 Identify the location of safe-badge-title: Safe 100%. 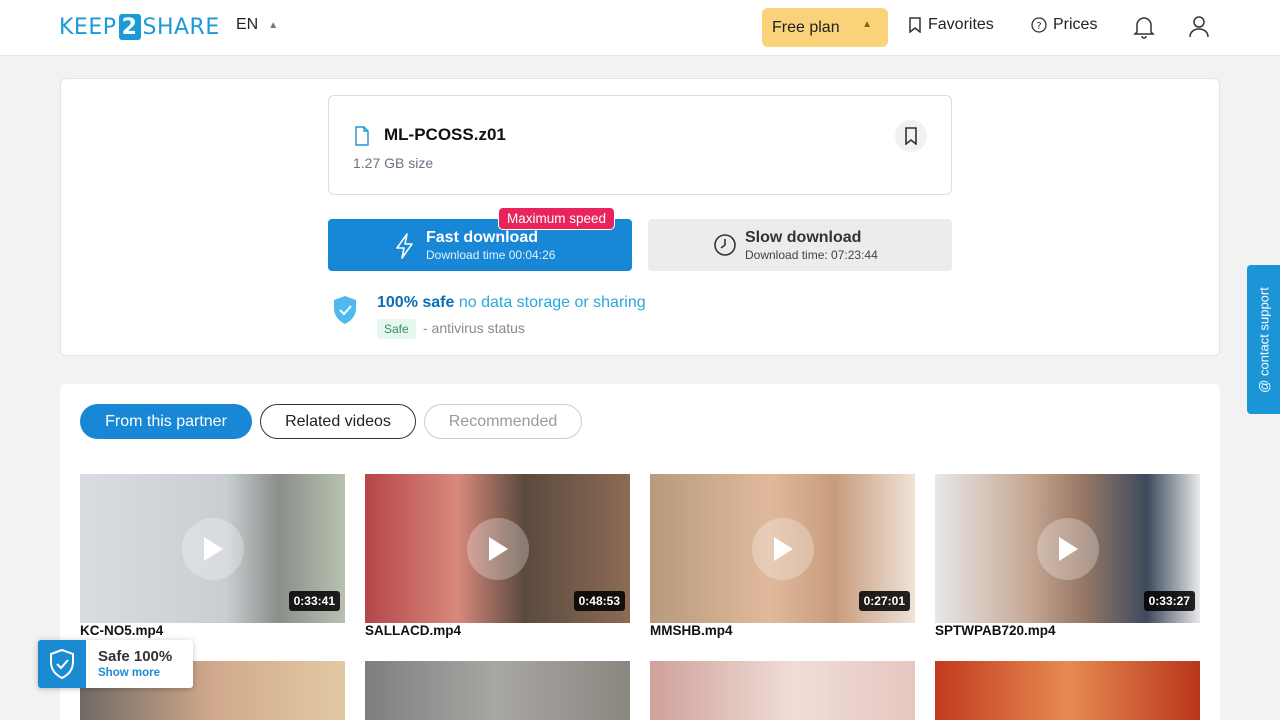
(135, 656).